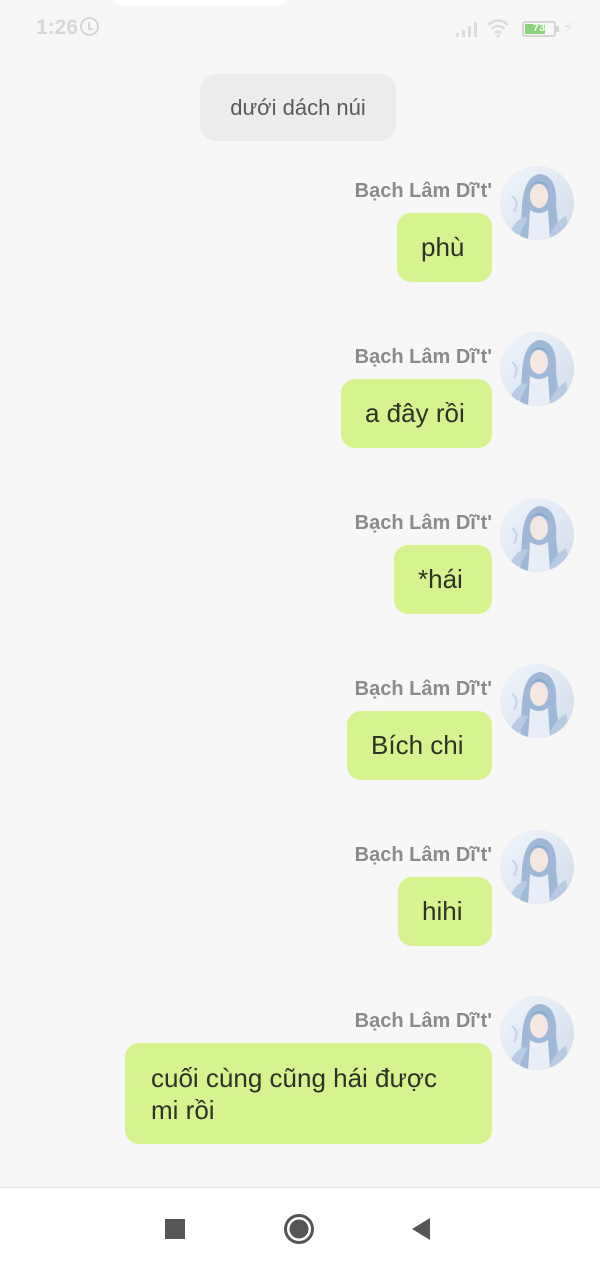 The image size is (600, 1267). I want to click on top-pill, so click(200, 3).